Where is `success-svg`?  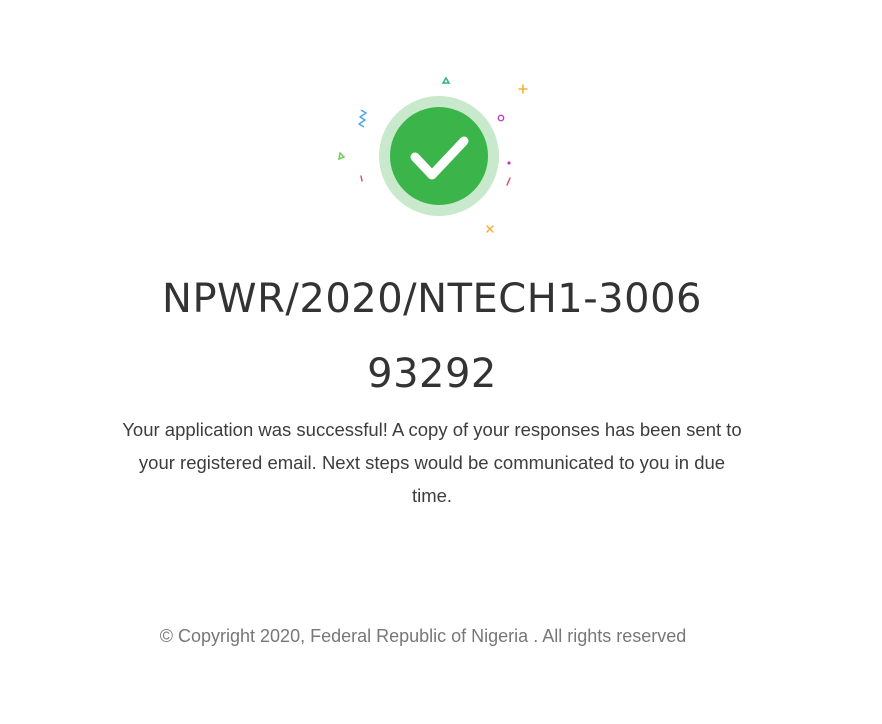
success-svg is located at coordinates (433, 154).